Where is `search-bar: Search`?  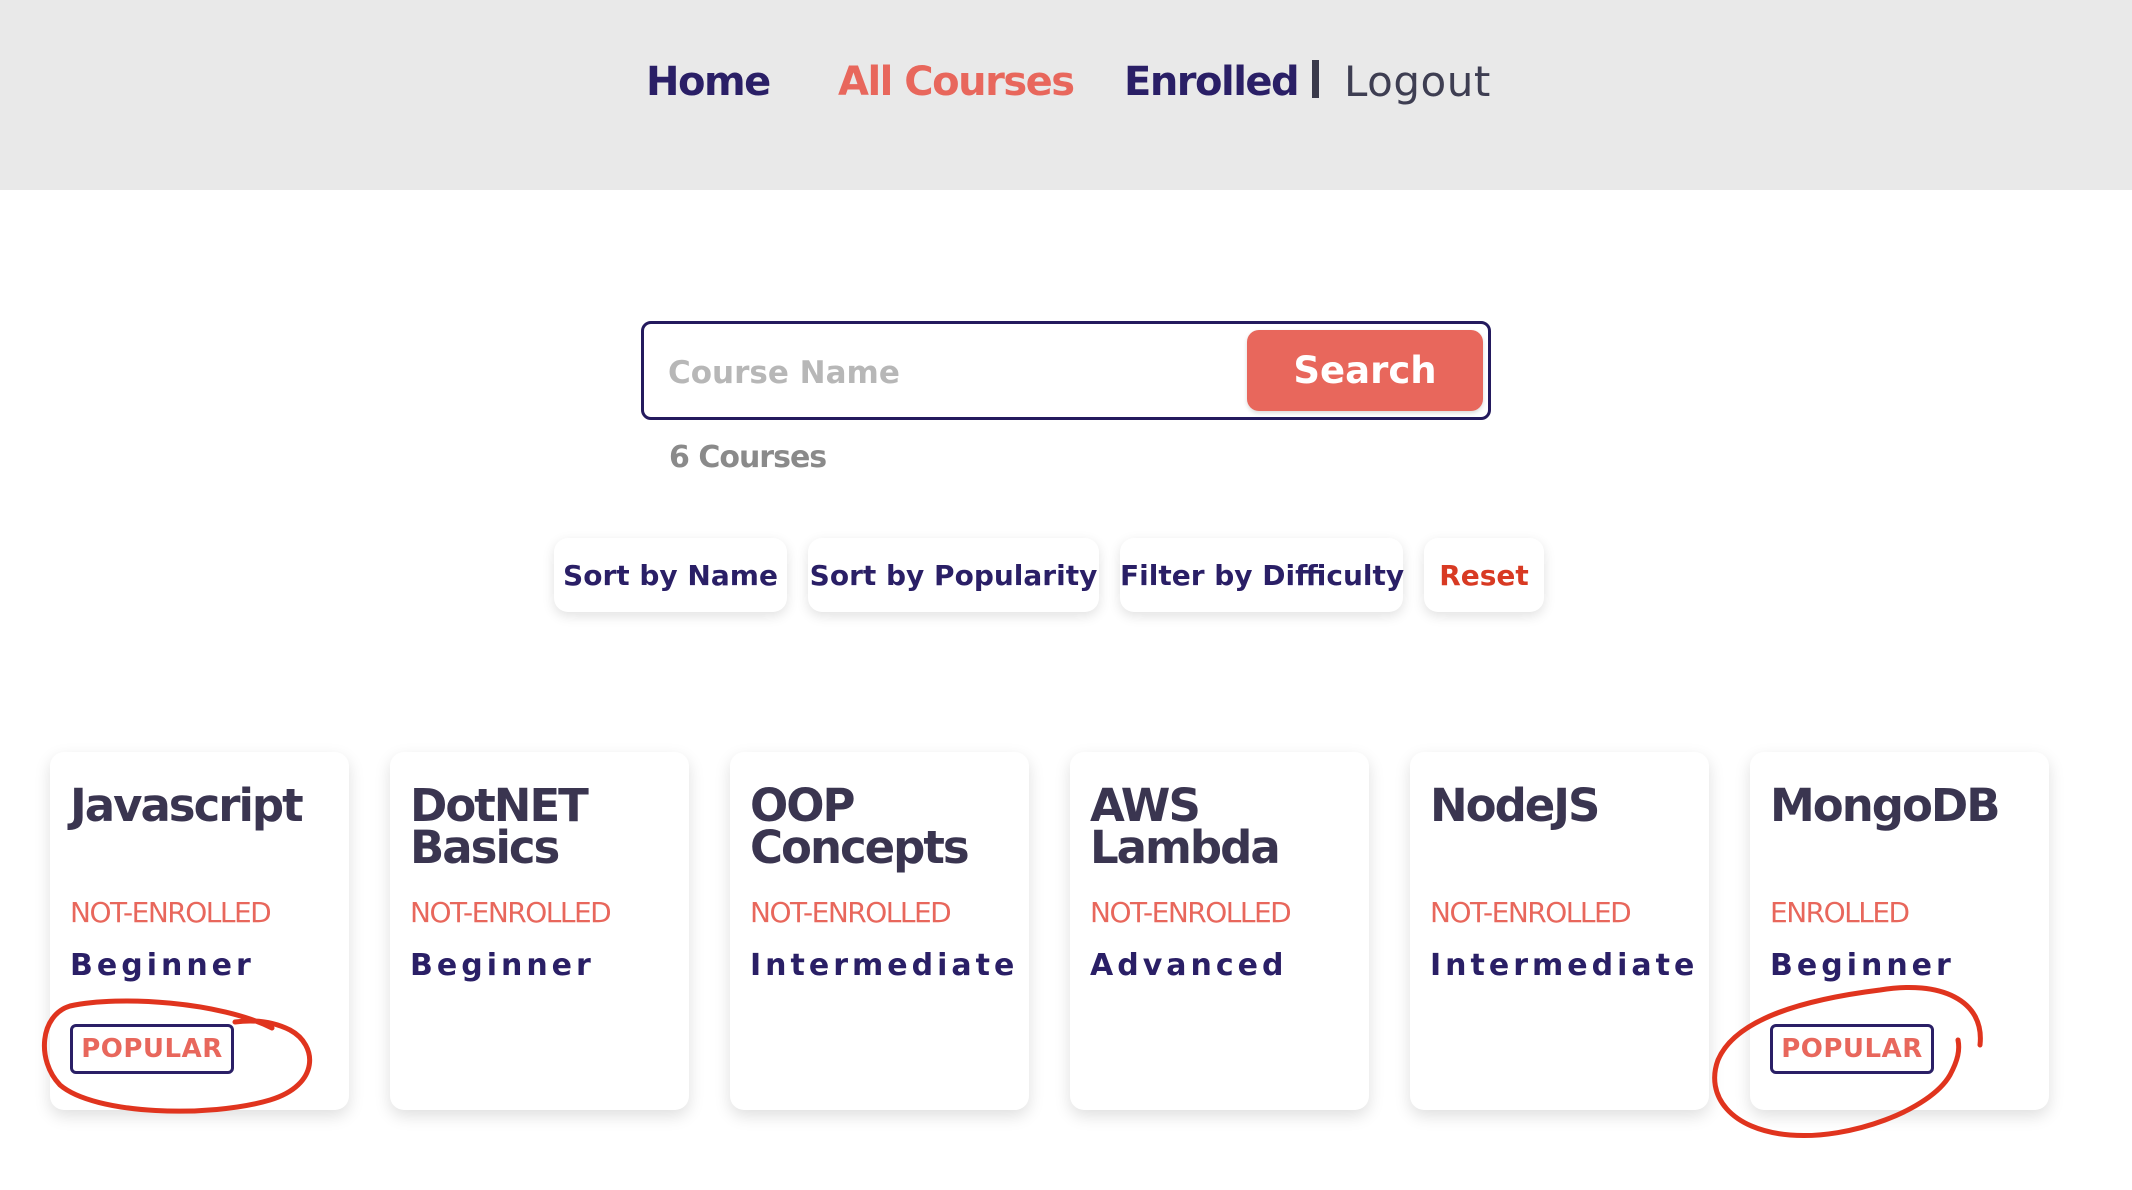
search-bar: Search is located at coordinates (1066, 370).